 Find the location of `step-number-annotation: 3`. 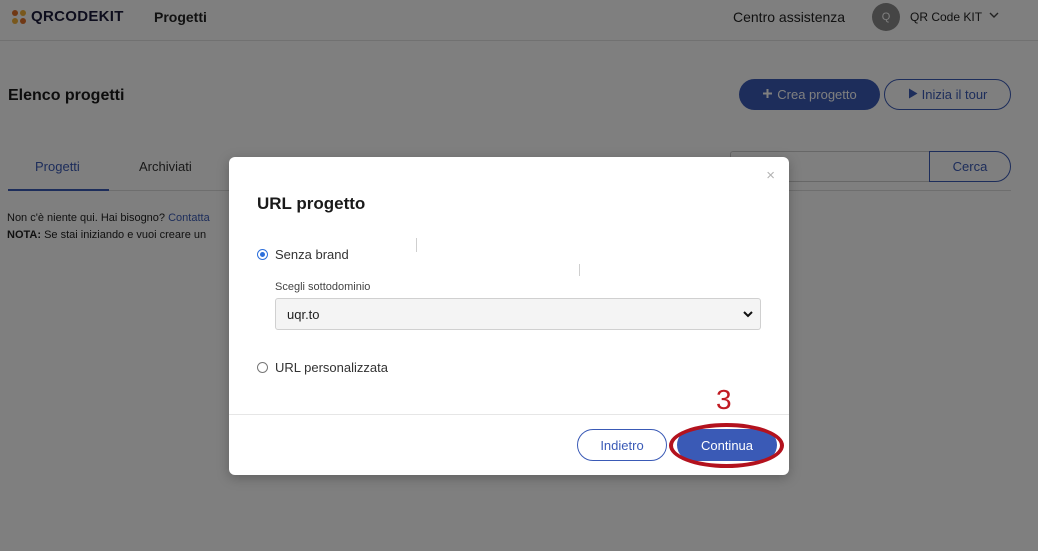

step-number-annotation: 3 is located at coordinates (724, 399).